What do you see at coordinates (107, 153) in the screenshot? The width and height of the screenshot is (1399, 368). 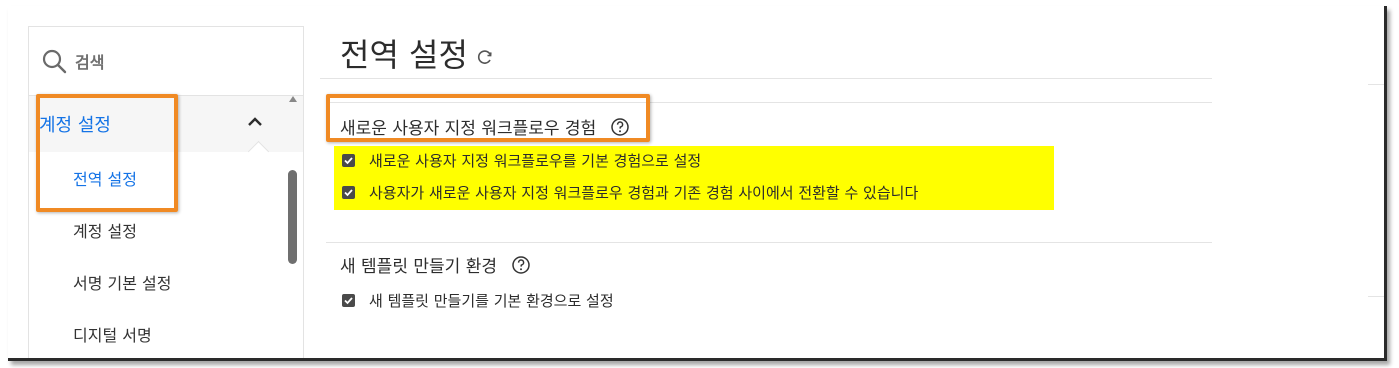 I see `callout-box-account-settings` at bounding box center [107, 153].